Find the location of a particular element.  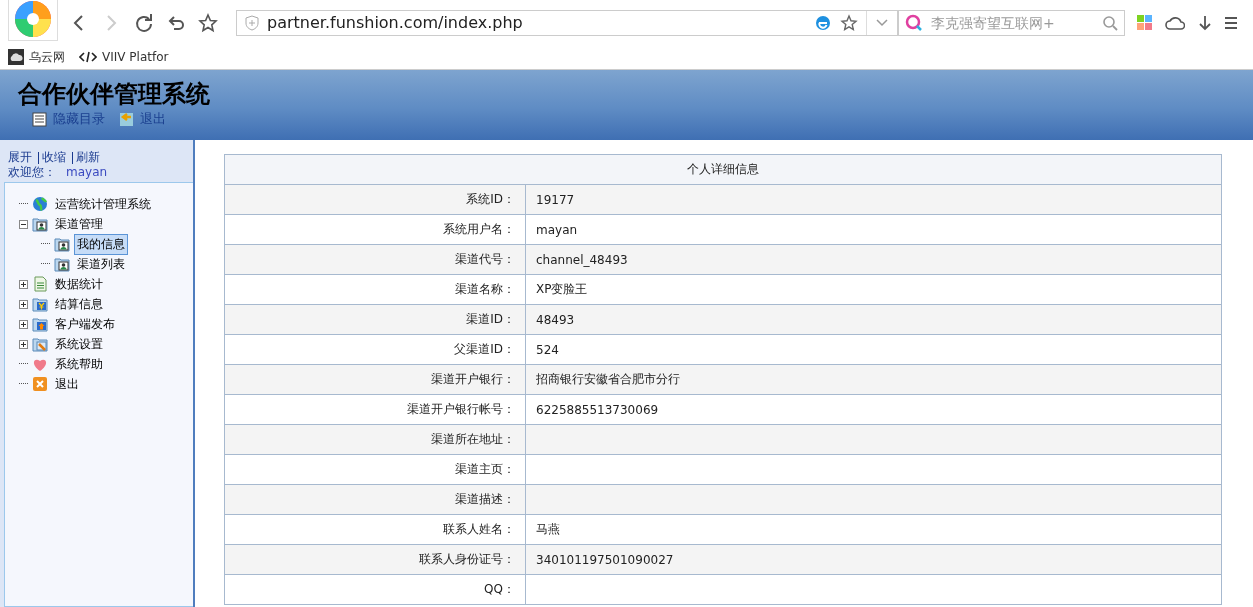

field-value: channel_48493 is located at coordinates (873, 259).